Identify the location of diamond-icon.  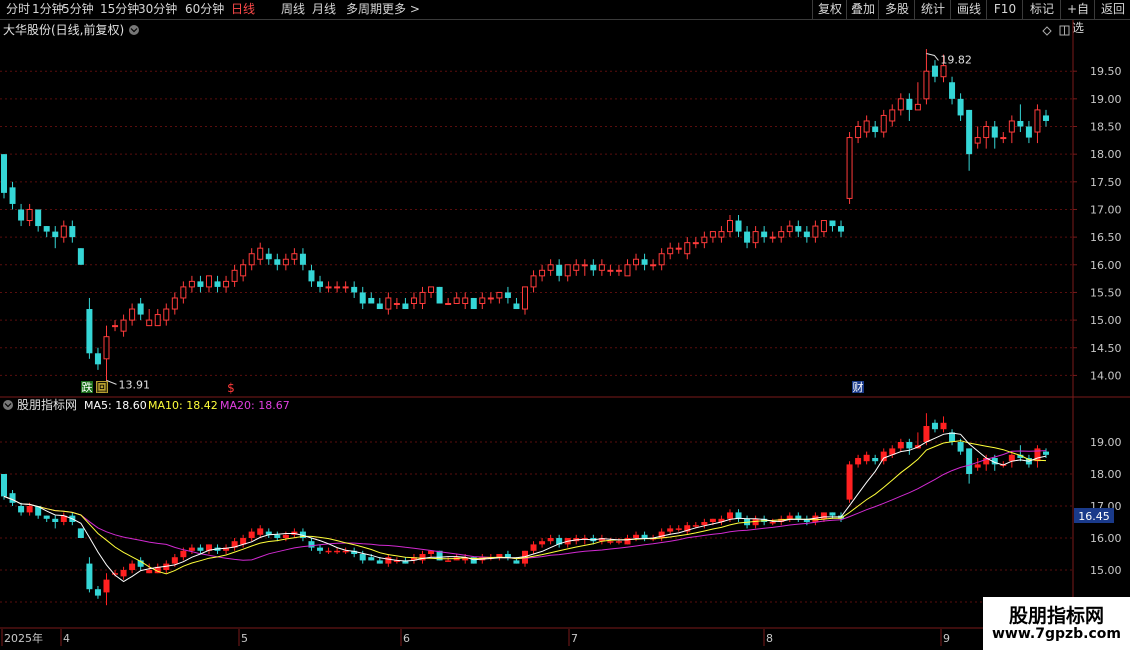
(1047, 31).